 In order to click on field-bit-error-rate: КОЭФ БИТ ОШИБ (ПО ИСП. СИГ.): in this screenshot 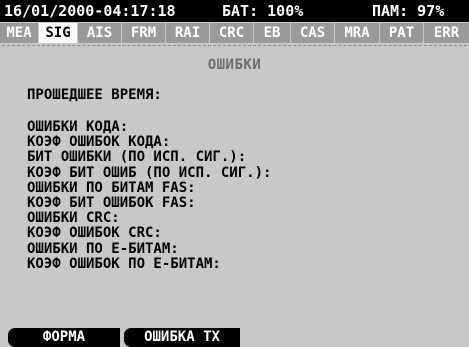, I will do `click(149, 172)`.